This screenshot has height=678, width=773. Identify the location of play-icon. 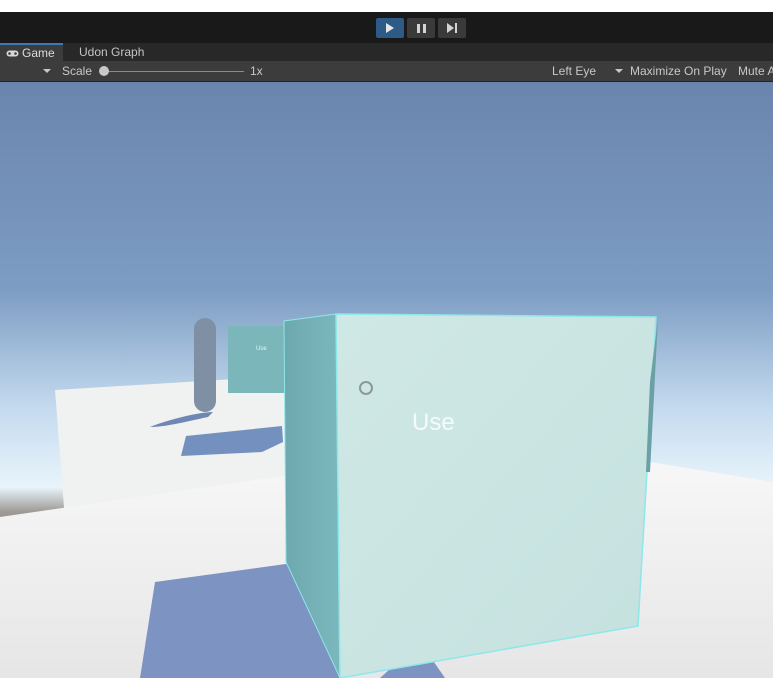
(390, 28).